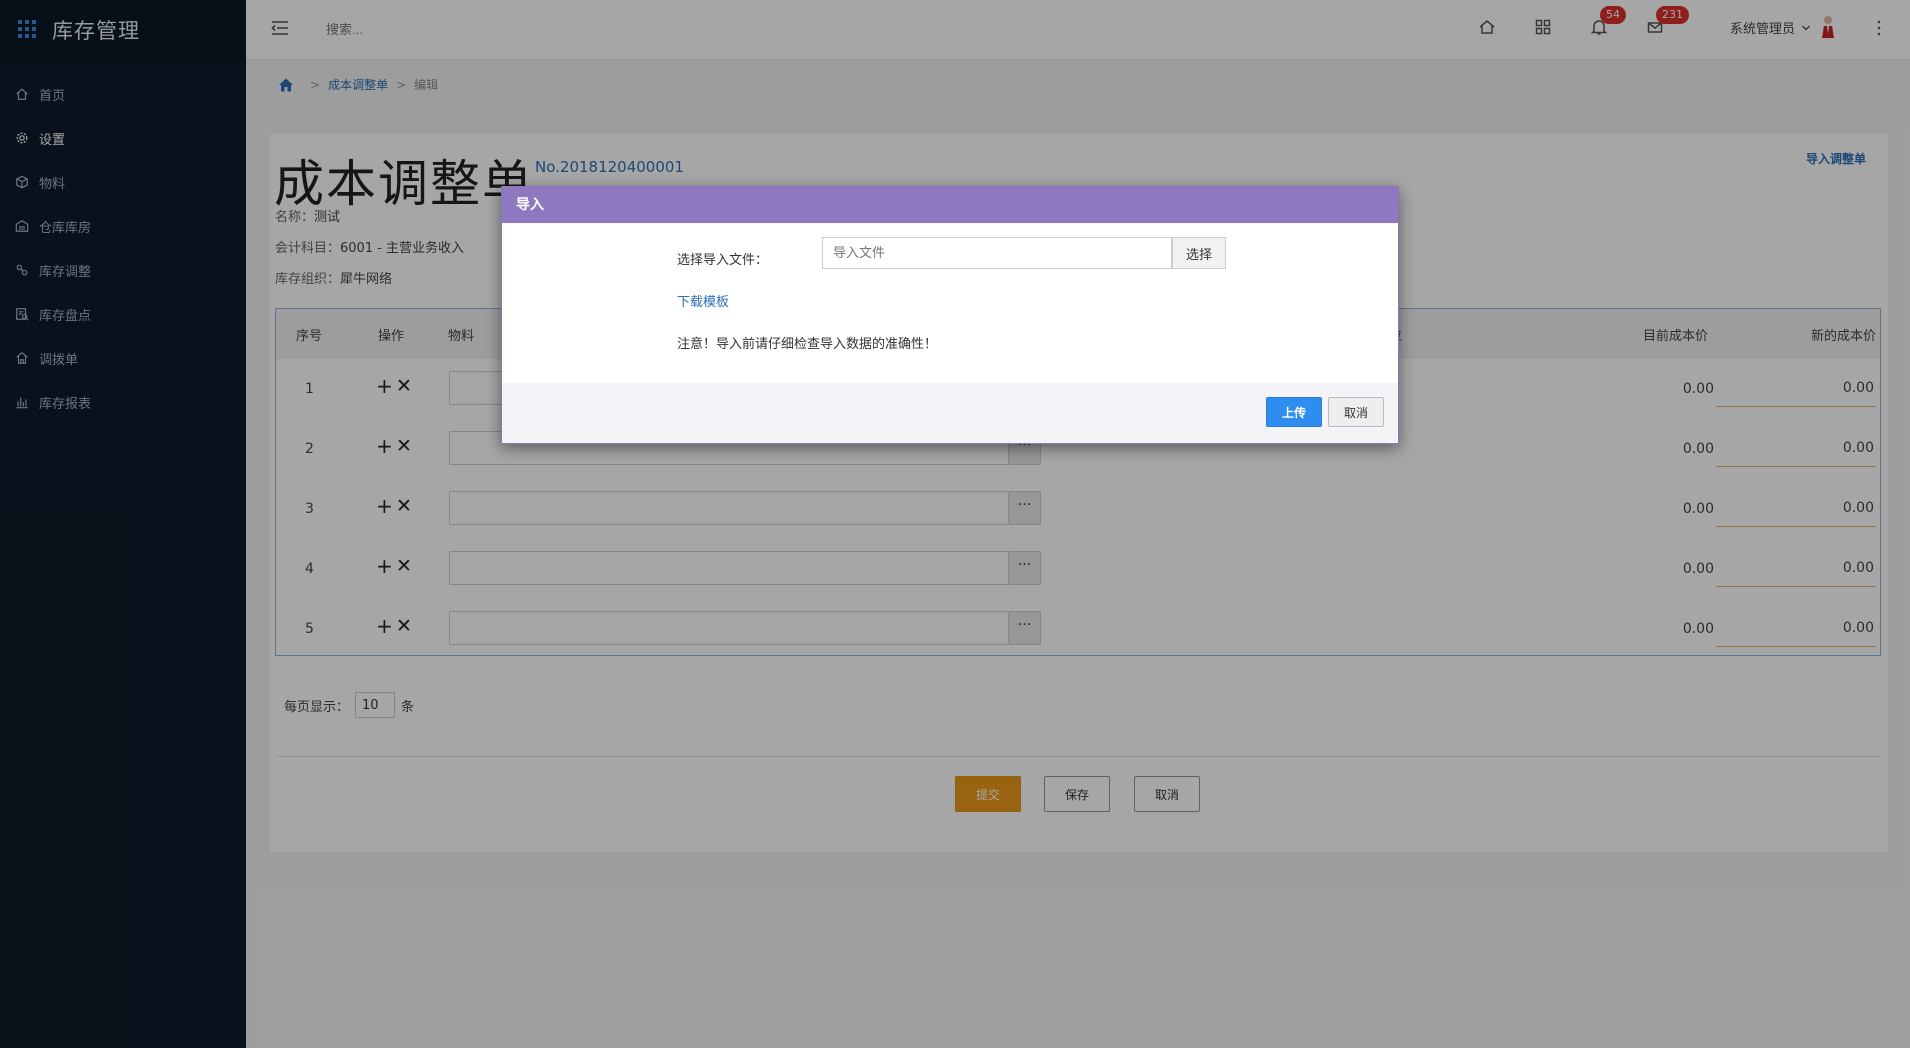  I want to click on dialog-cancel-button: 取消, so click(1356, 412).